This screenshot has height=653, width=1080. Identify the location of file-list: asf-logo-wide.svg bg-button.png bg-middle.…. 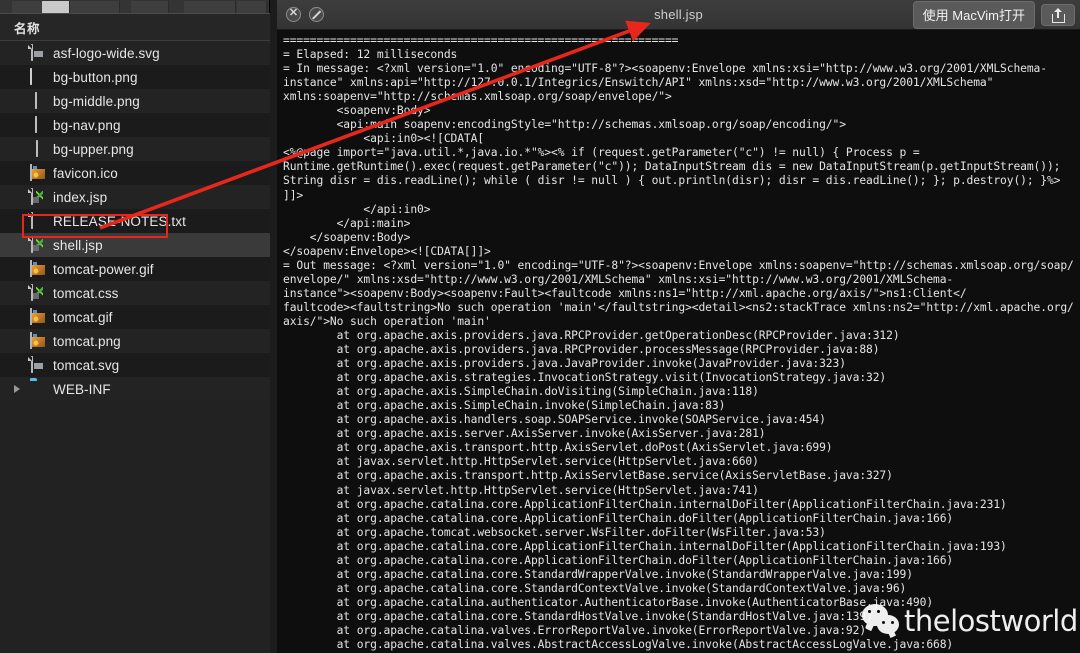
(135, 221).